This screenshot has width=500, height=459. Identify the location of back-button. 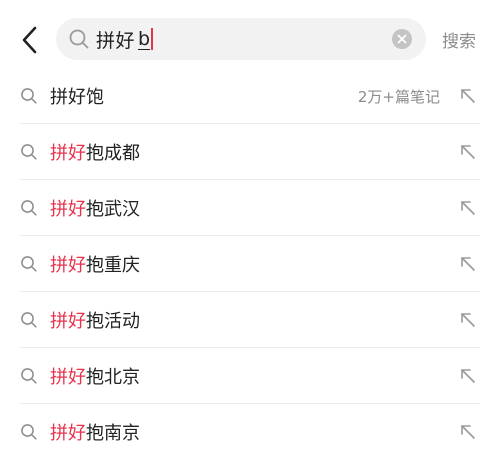
(30, 40).